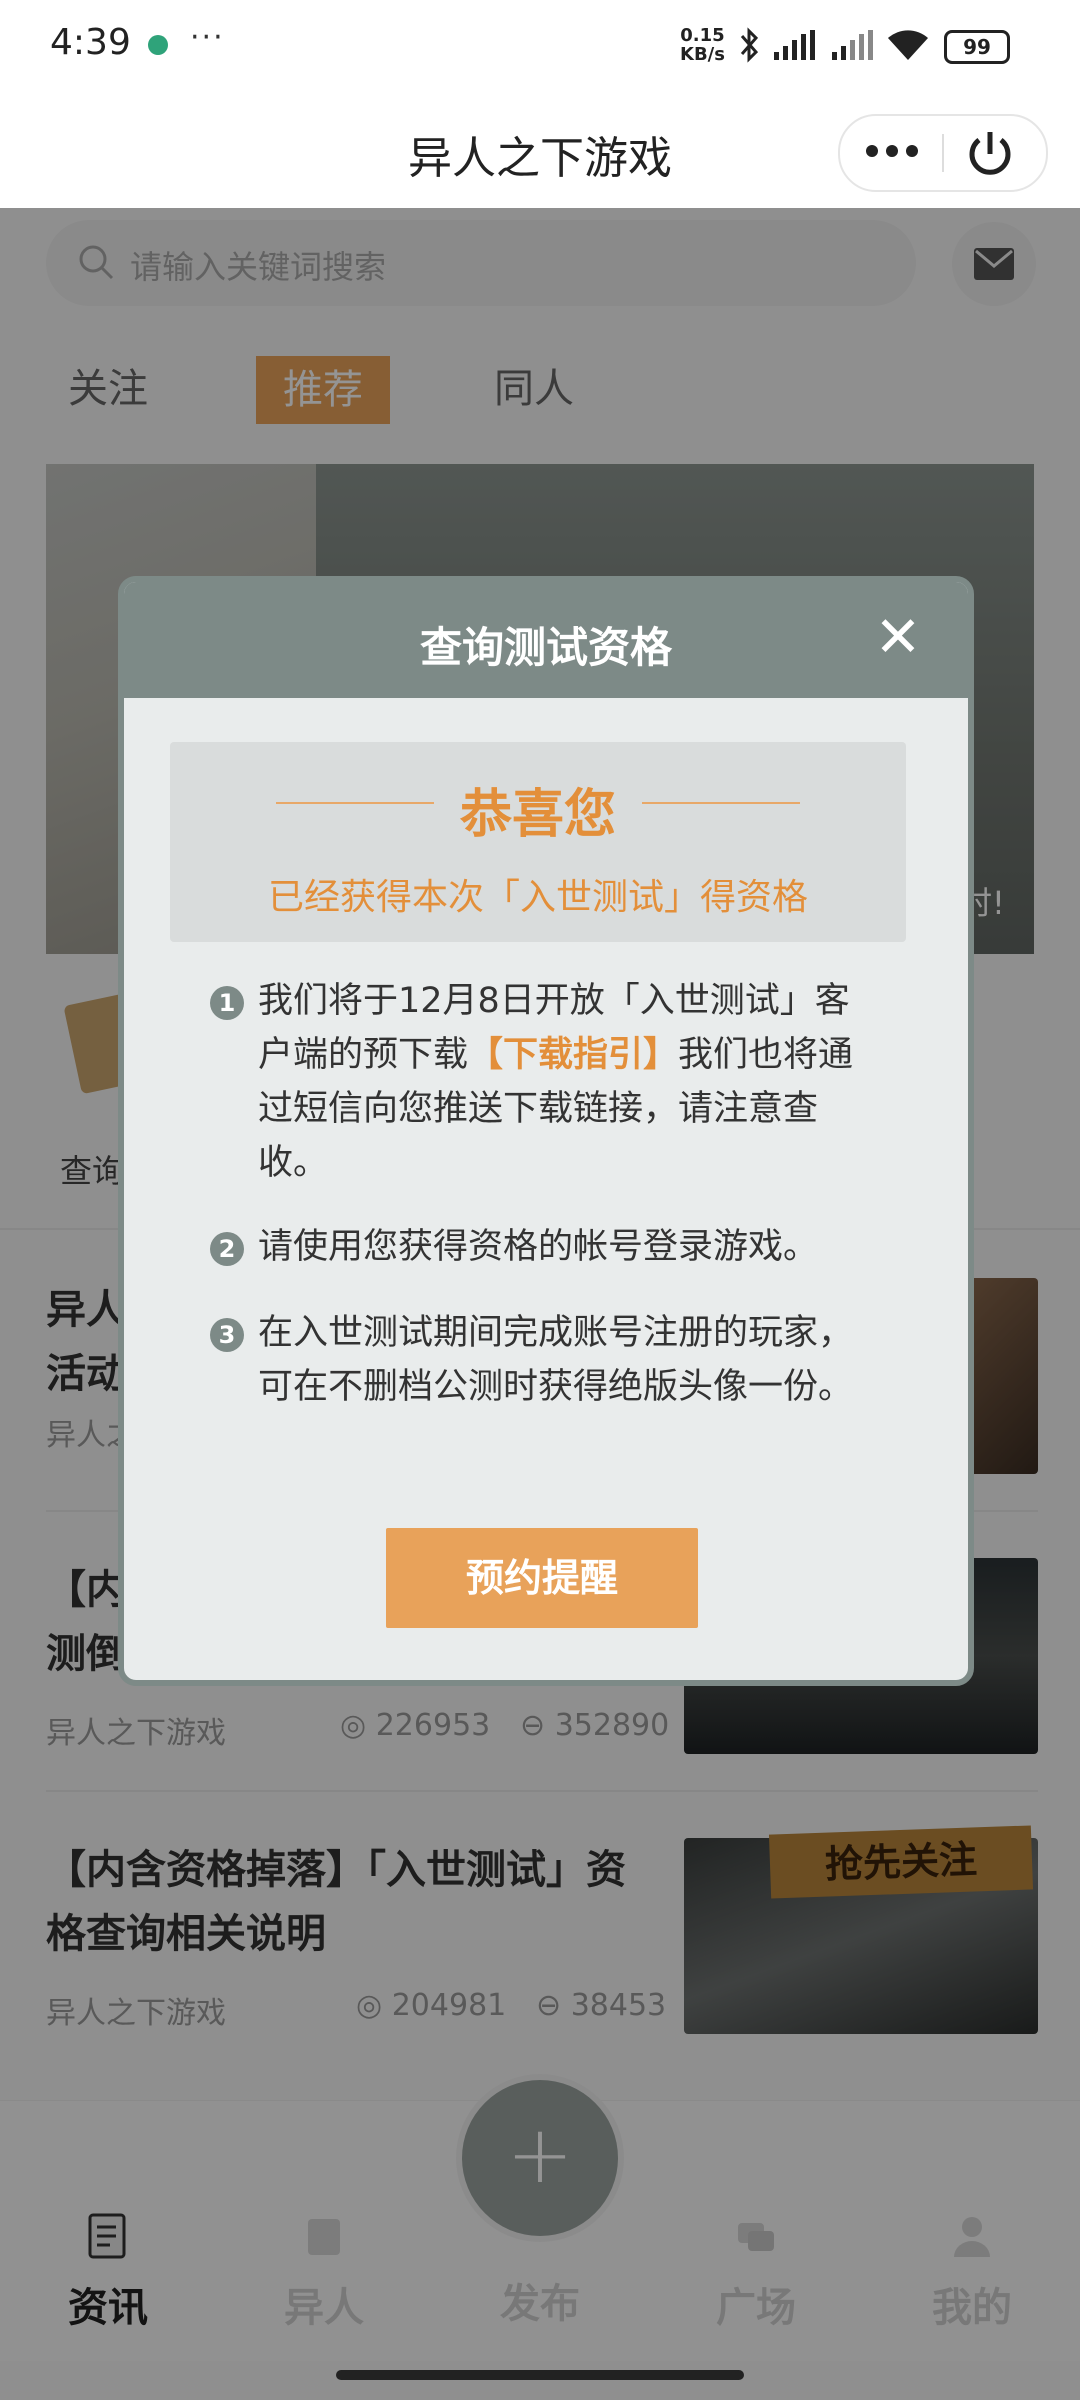 The image size is (1080, 2400). Describe the element at coordinates (794, 45) in the screenshot. I see `signal-1-icon` at that location.